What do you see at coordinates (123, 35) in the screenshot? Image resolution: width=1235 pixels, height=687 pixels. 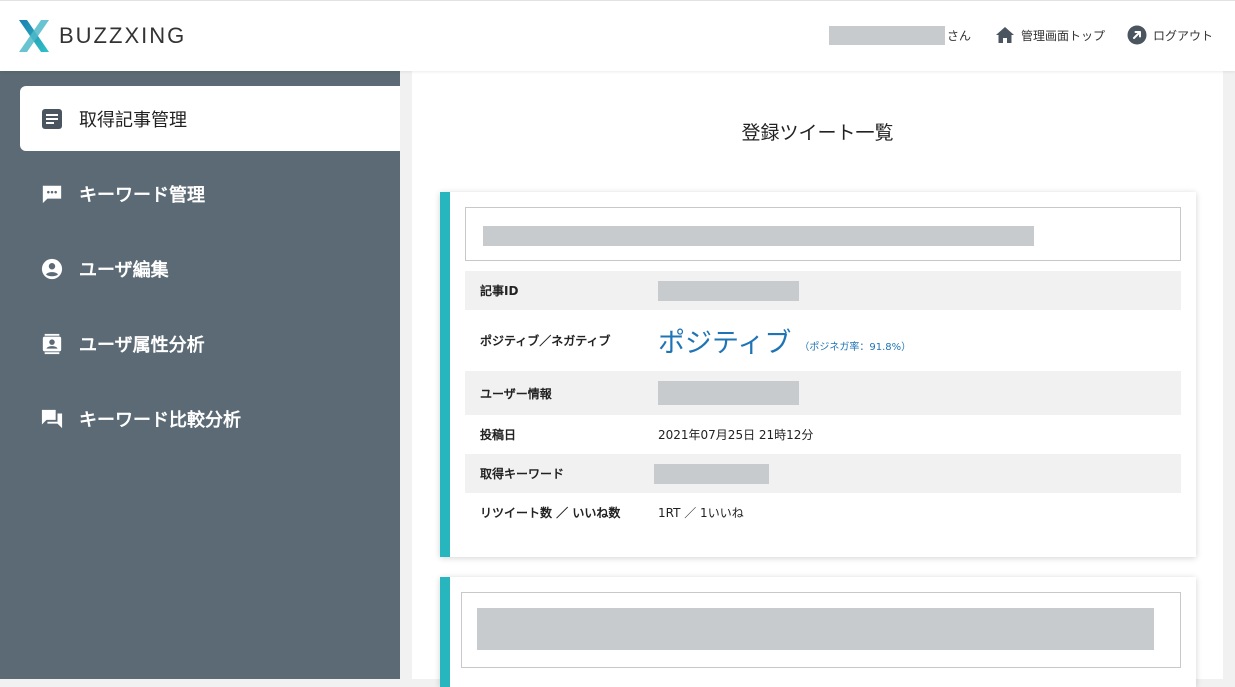 I see `logo-text: BUZZXING` at bounding box center [123, 35].